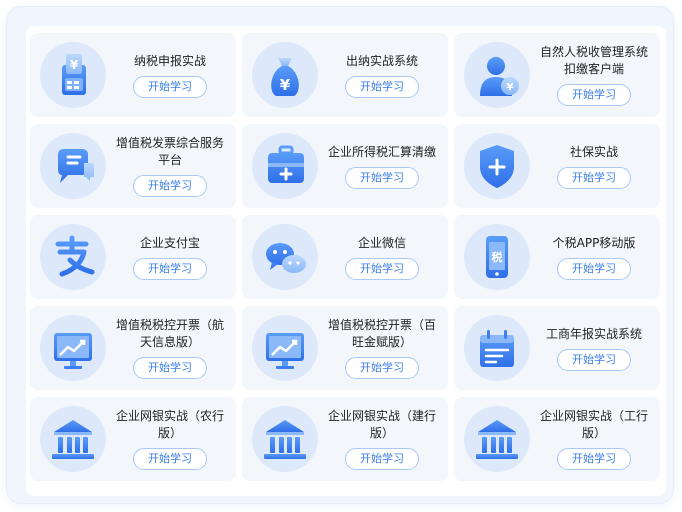 The height and width of the screenshot is (512, 682). I want to click on course-card: 企业网银实战（建行版） 开始学习, so click(345, 439).